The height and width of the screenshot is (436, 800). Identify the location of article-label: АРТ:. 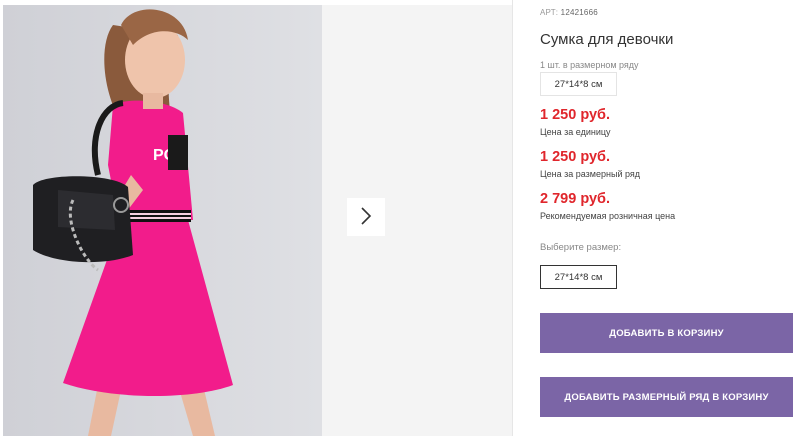
(549, 12).